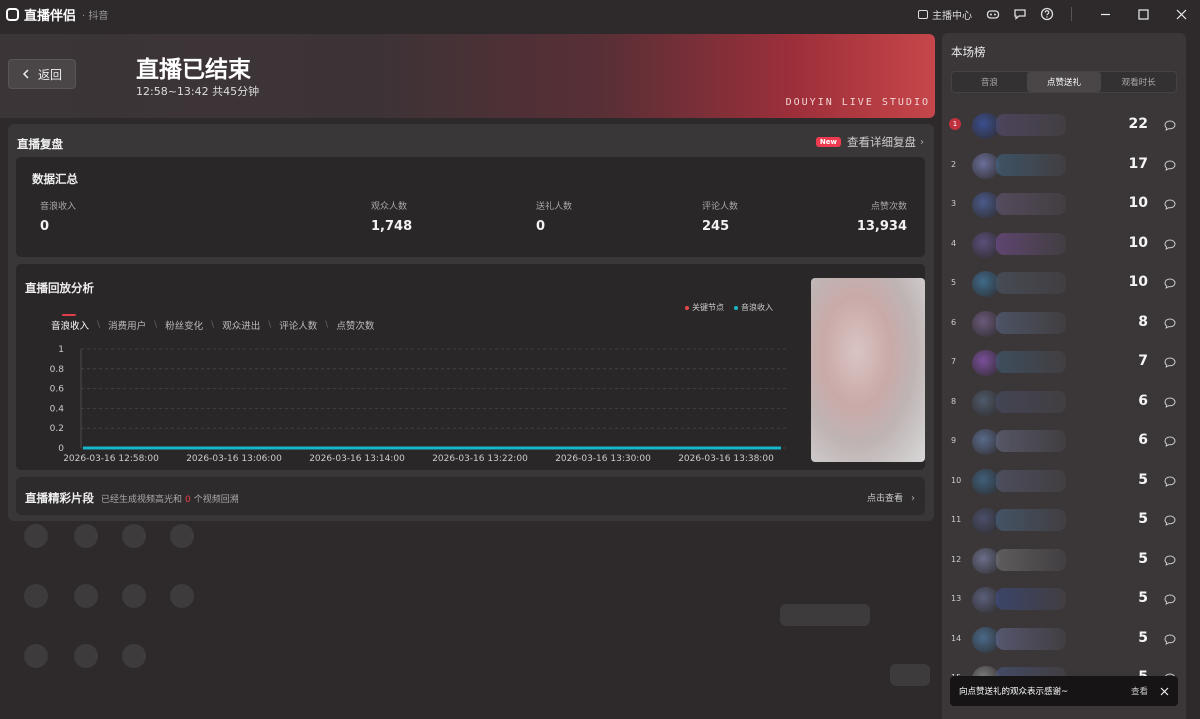 The height and width of the screenshot is (719, 1200). Describe the element at coordinates (881, 218) in the screenshot. I see `stat-likes: 点赞次数 13,934` at that location.